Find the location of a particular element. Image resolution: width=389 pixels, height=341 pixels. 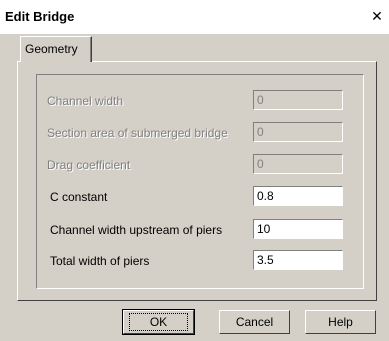

c-constant-label: C constant is located at coordinates (79, 197).